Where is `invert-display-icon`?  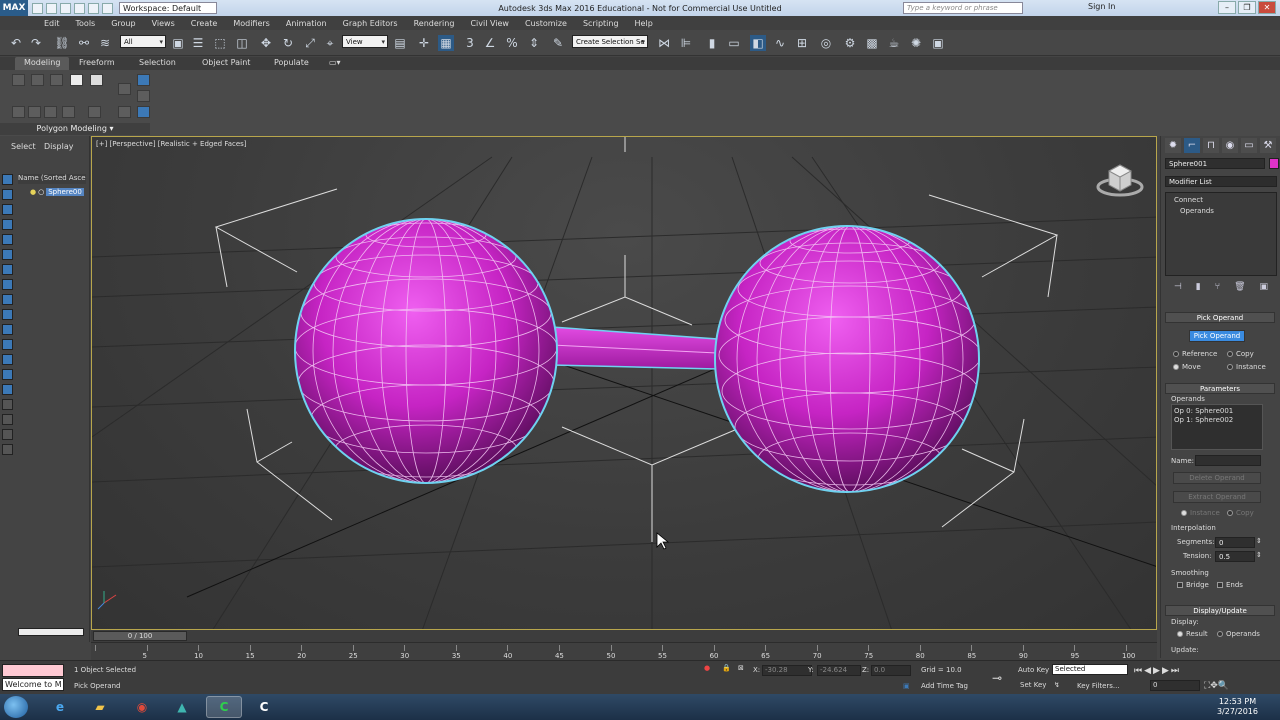 invert-display-icon is located at coordinates (7, 209).